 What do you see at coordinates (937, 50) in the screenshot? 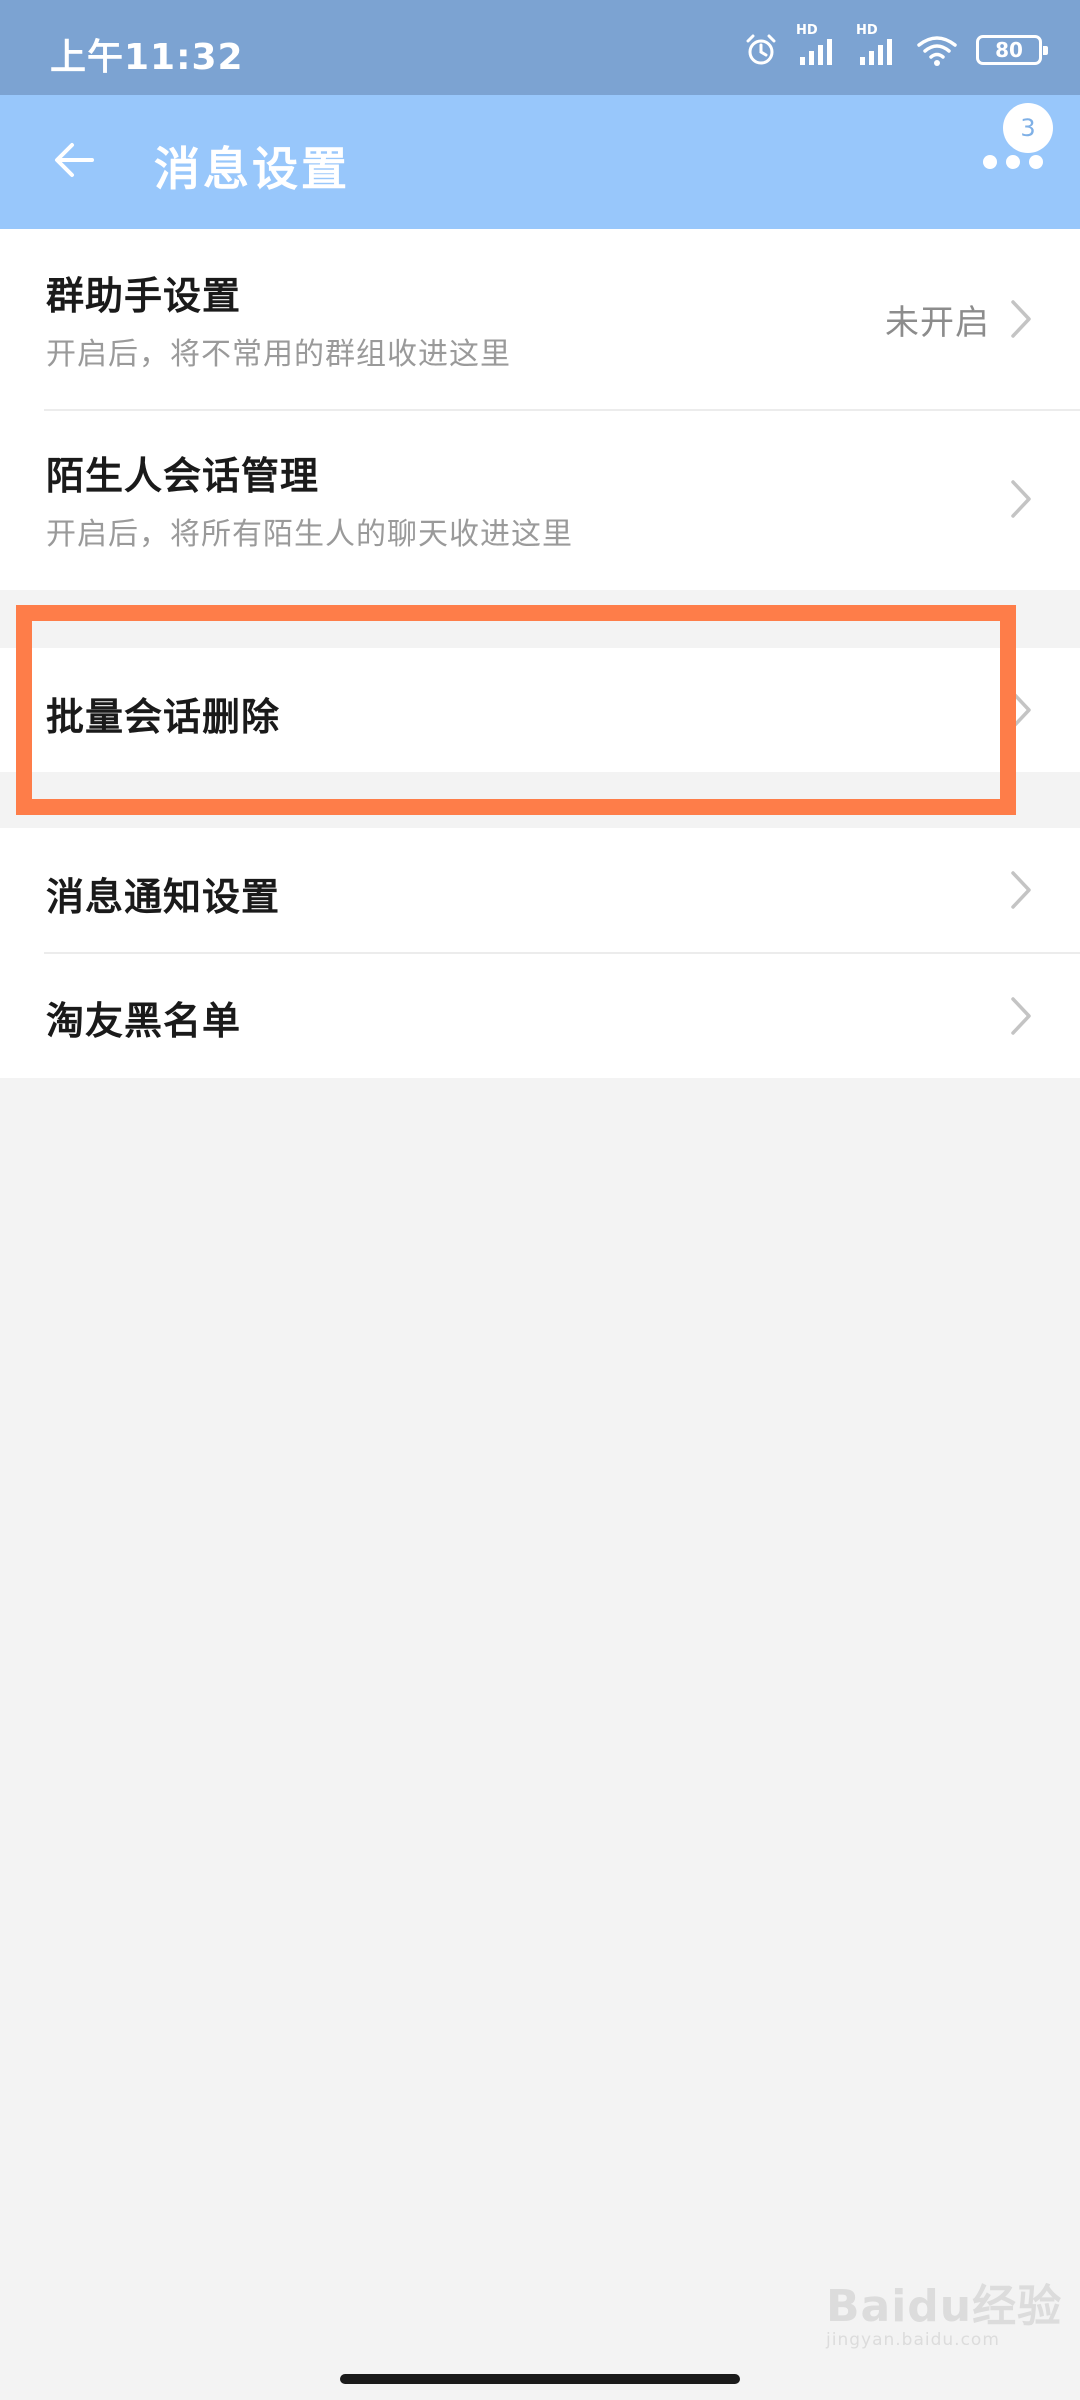
I see `wifi-icon` at bounding box center [937, 50].